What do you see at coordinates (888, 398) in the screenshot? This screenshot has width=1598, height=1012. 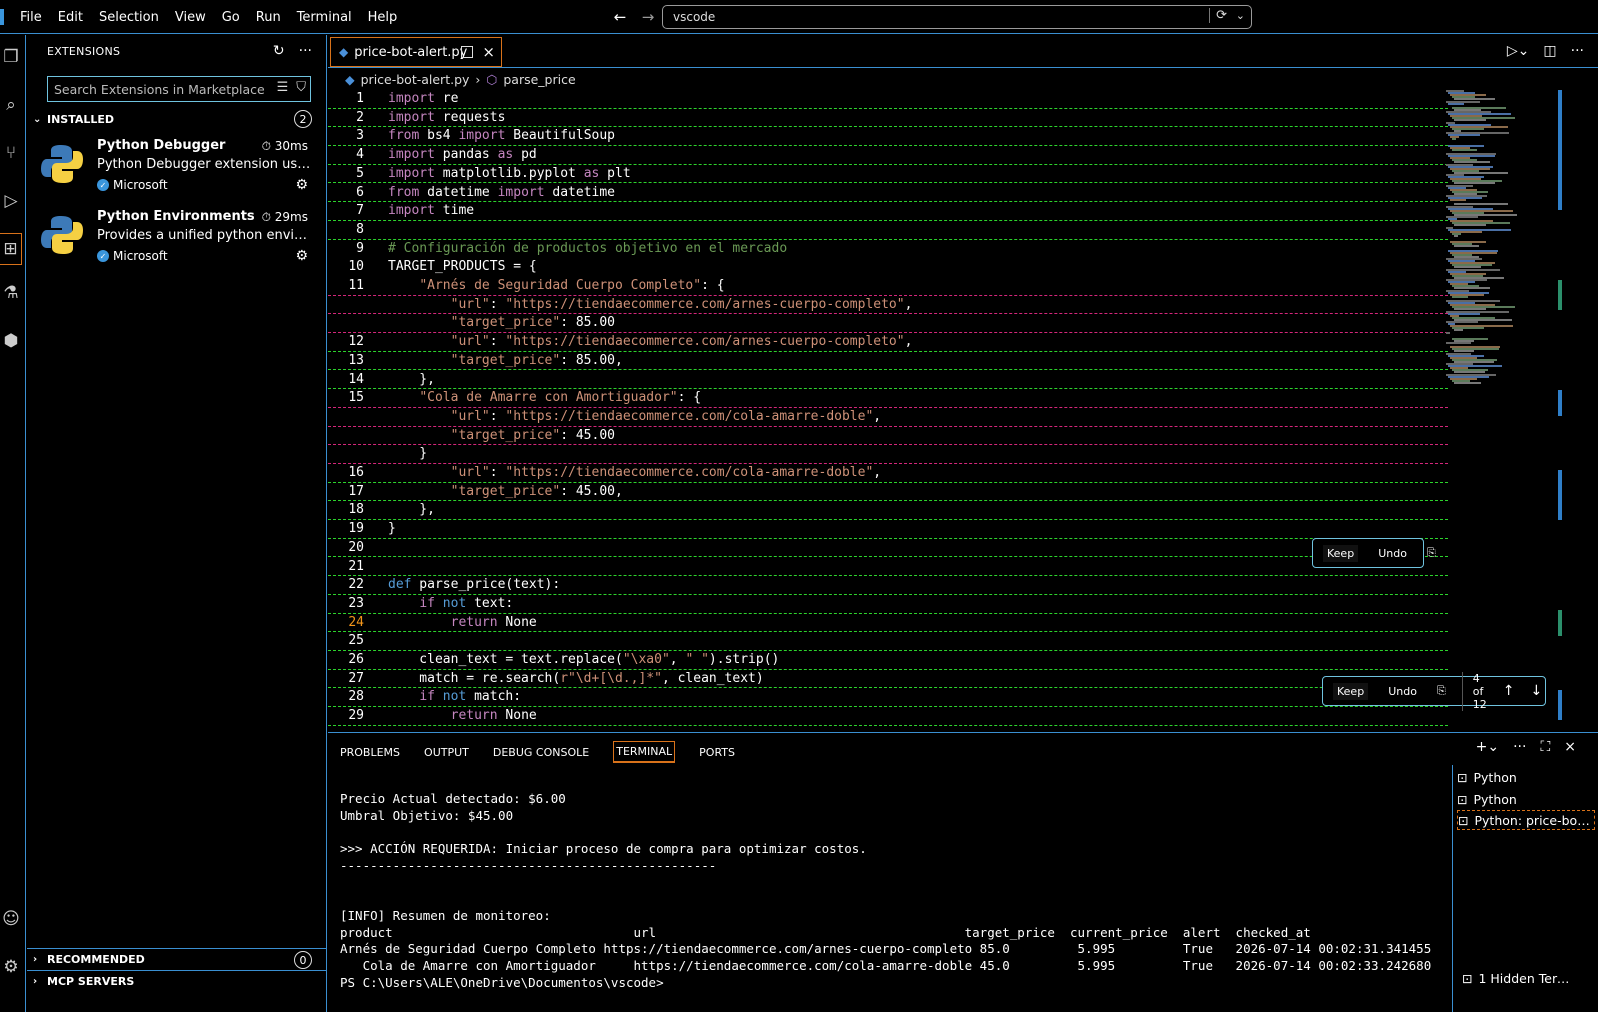 I see `code-line: 15 "Cola de Amarre con Amortiguador": {` at bounding box center [888, 398].